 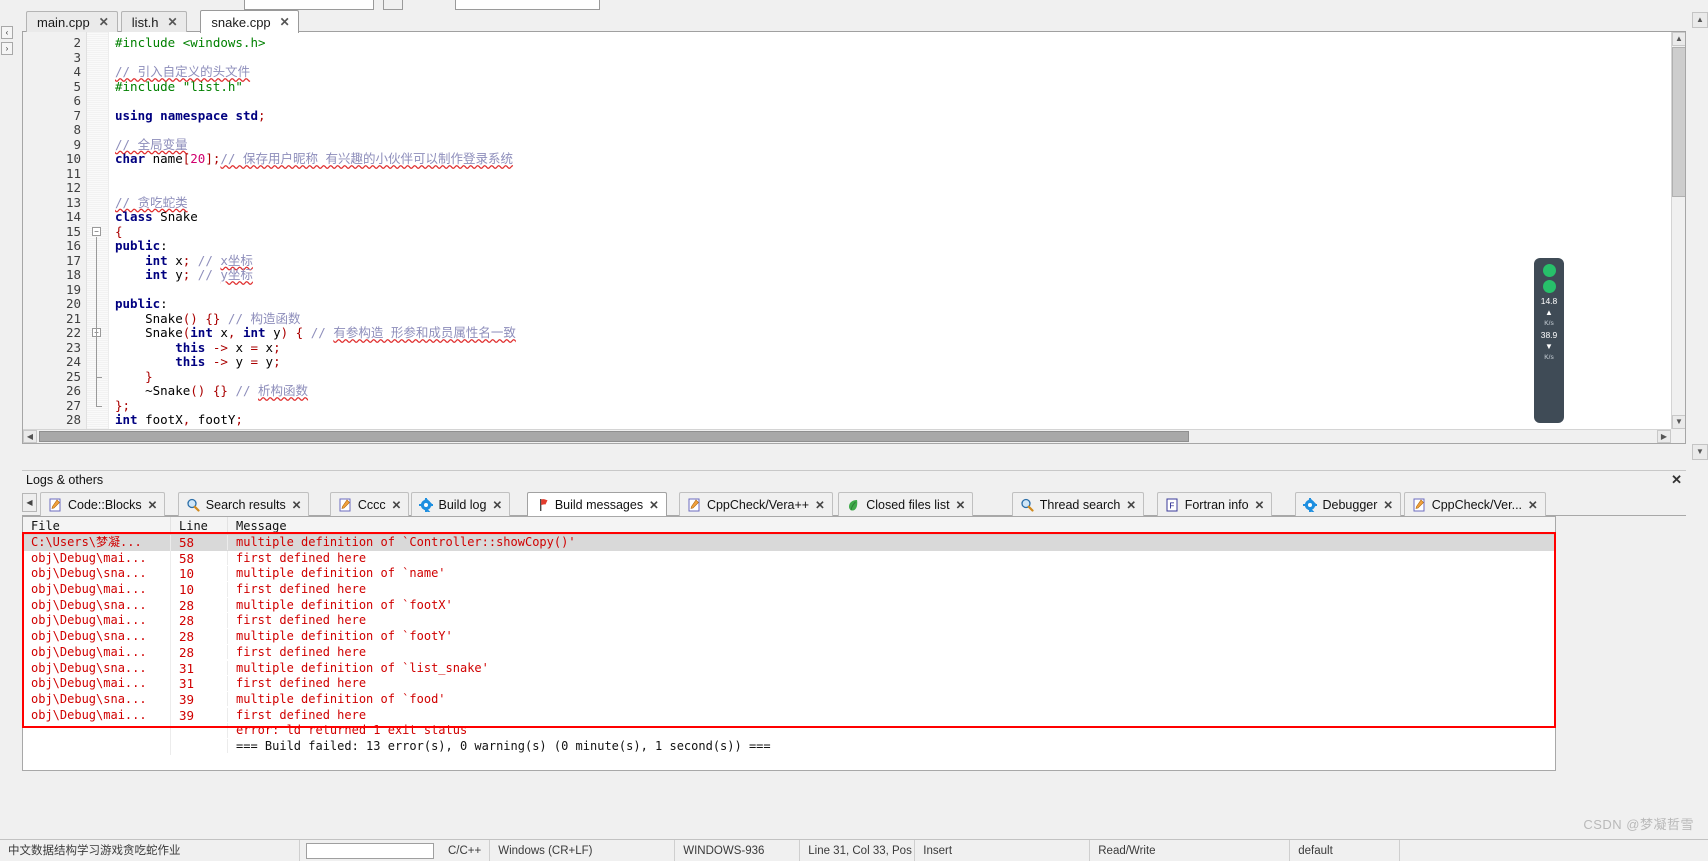 What do you see at coordinates (1700, 236) in the screenshot?
I see `window-vertical-scrollbar: ▲ ▼` at bounding box center [1700, 236].